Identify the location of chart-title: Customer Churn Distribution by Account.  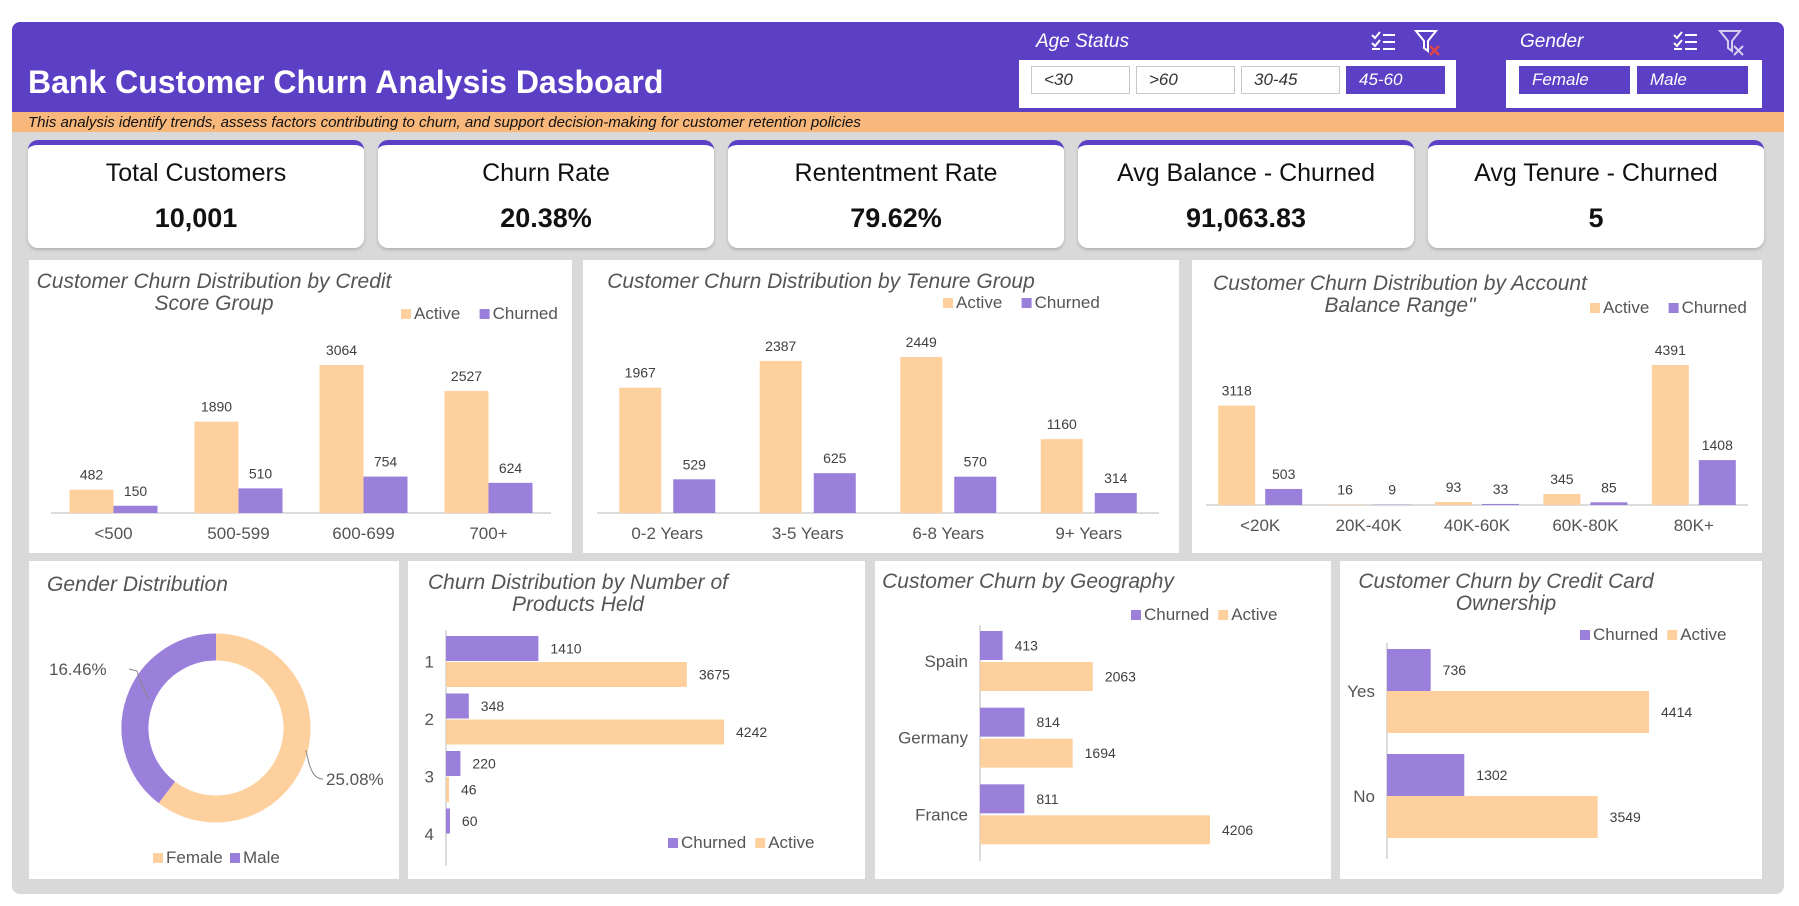
(1400, 283).